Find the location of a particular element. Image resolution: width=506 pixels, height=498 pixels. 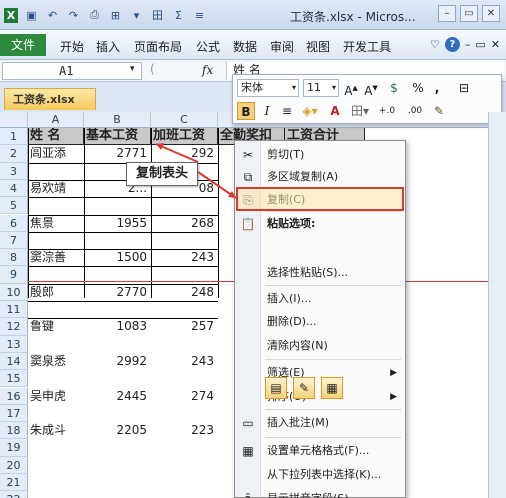

cell-base-salary: 1083 is located at coordinates (117, 326).